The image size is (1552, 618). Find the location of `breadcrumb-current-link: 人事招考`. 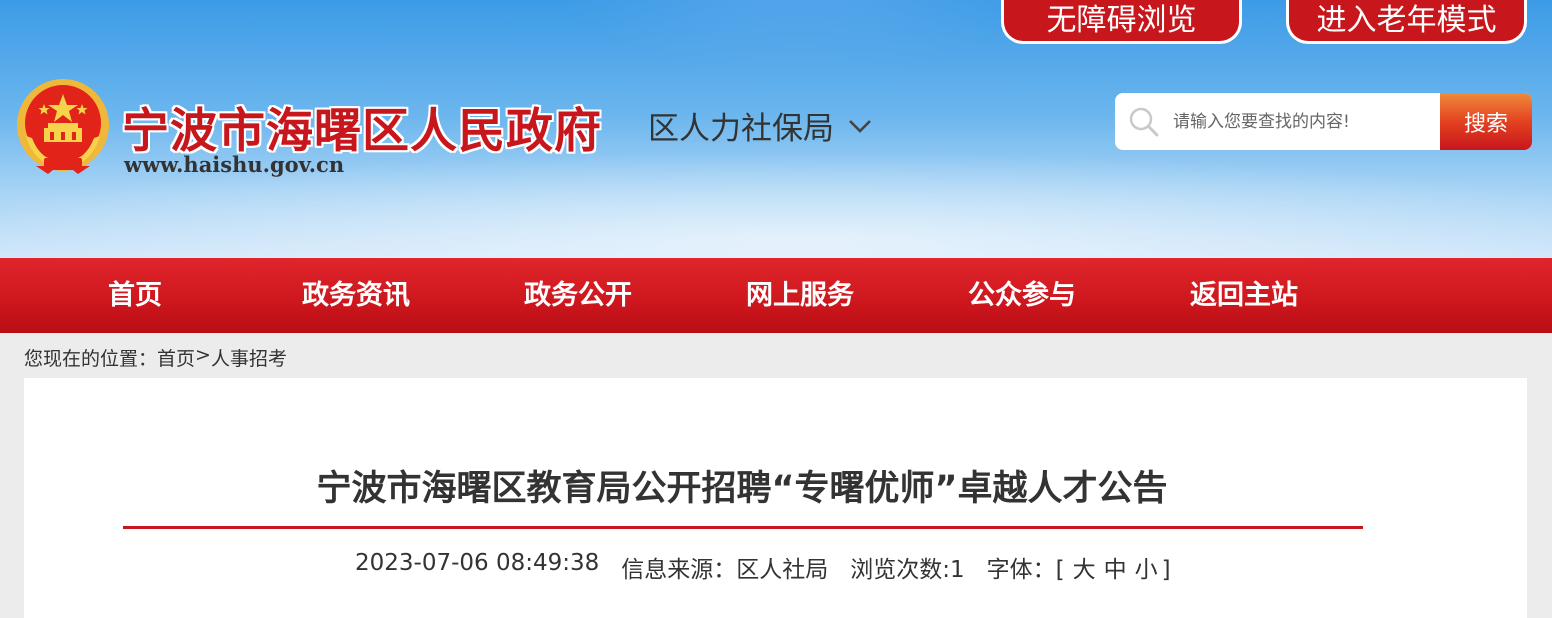

breadcrumb-current-link: 人事招考 is located at coordinates (249, 357).